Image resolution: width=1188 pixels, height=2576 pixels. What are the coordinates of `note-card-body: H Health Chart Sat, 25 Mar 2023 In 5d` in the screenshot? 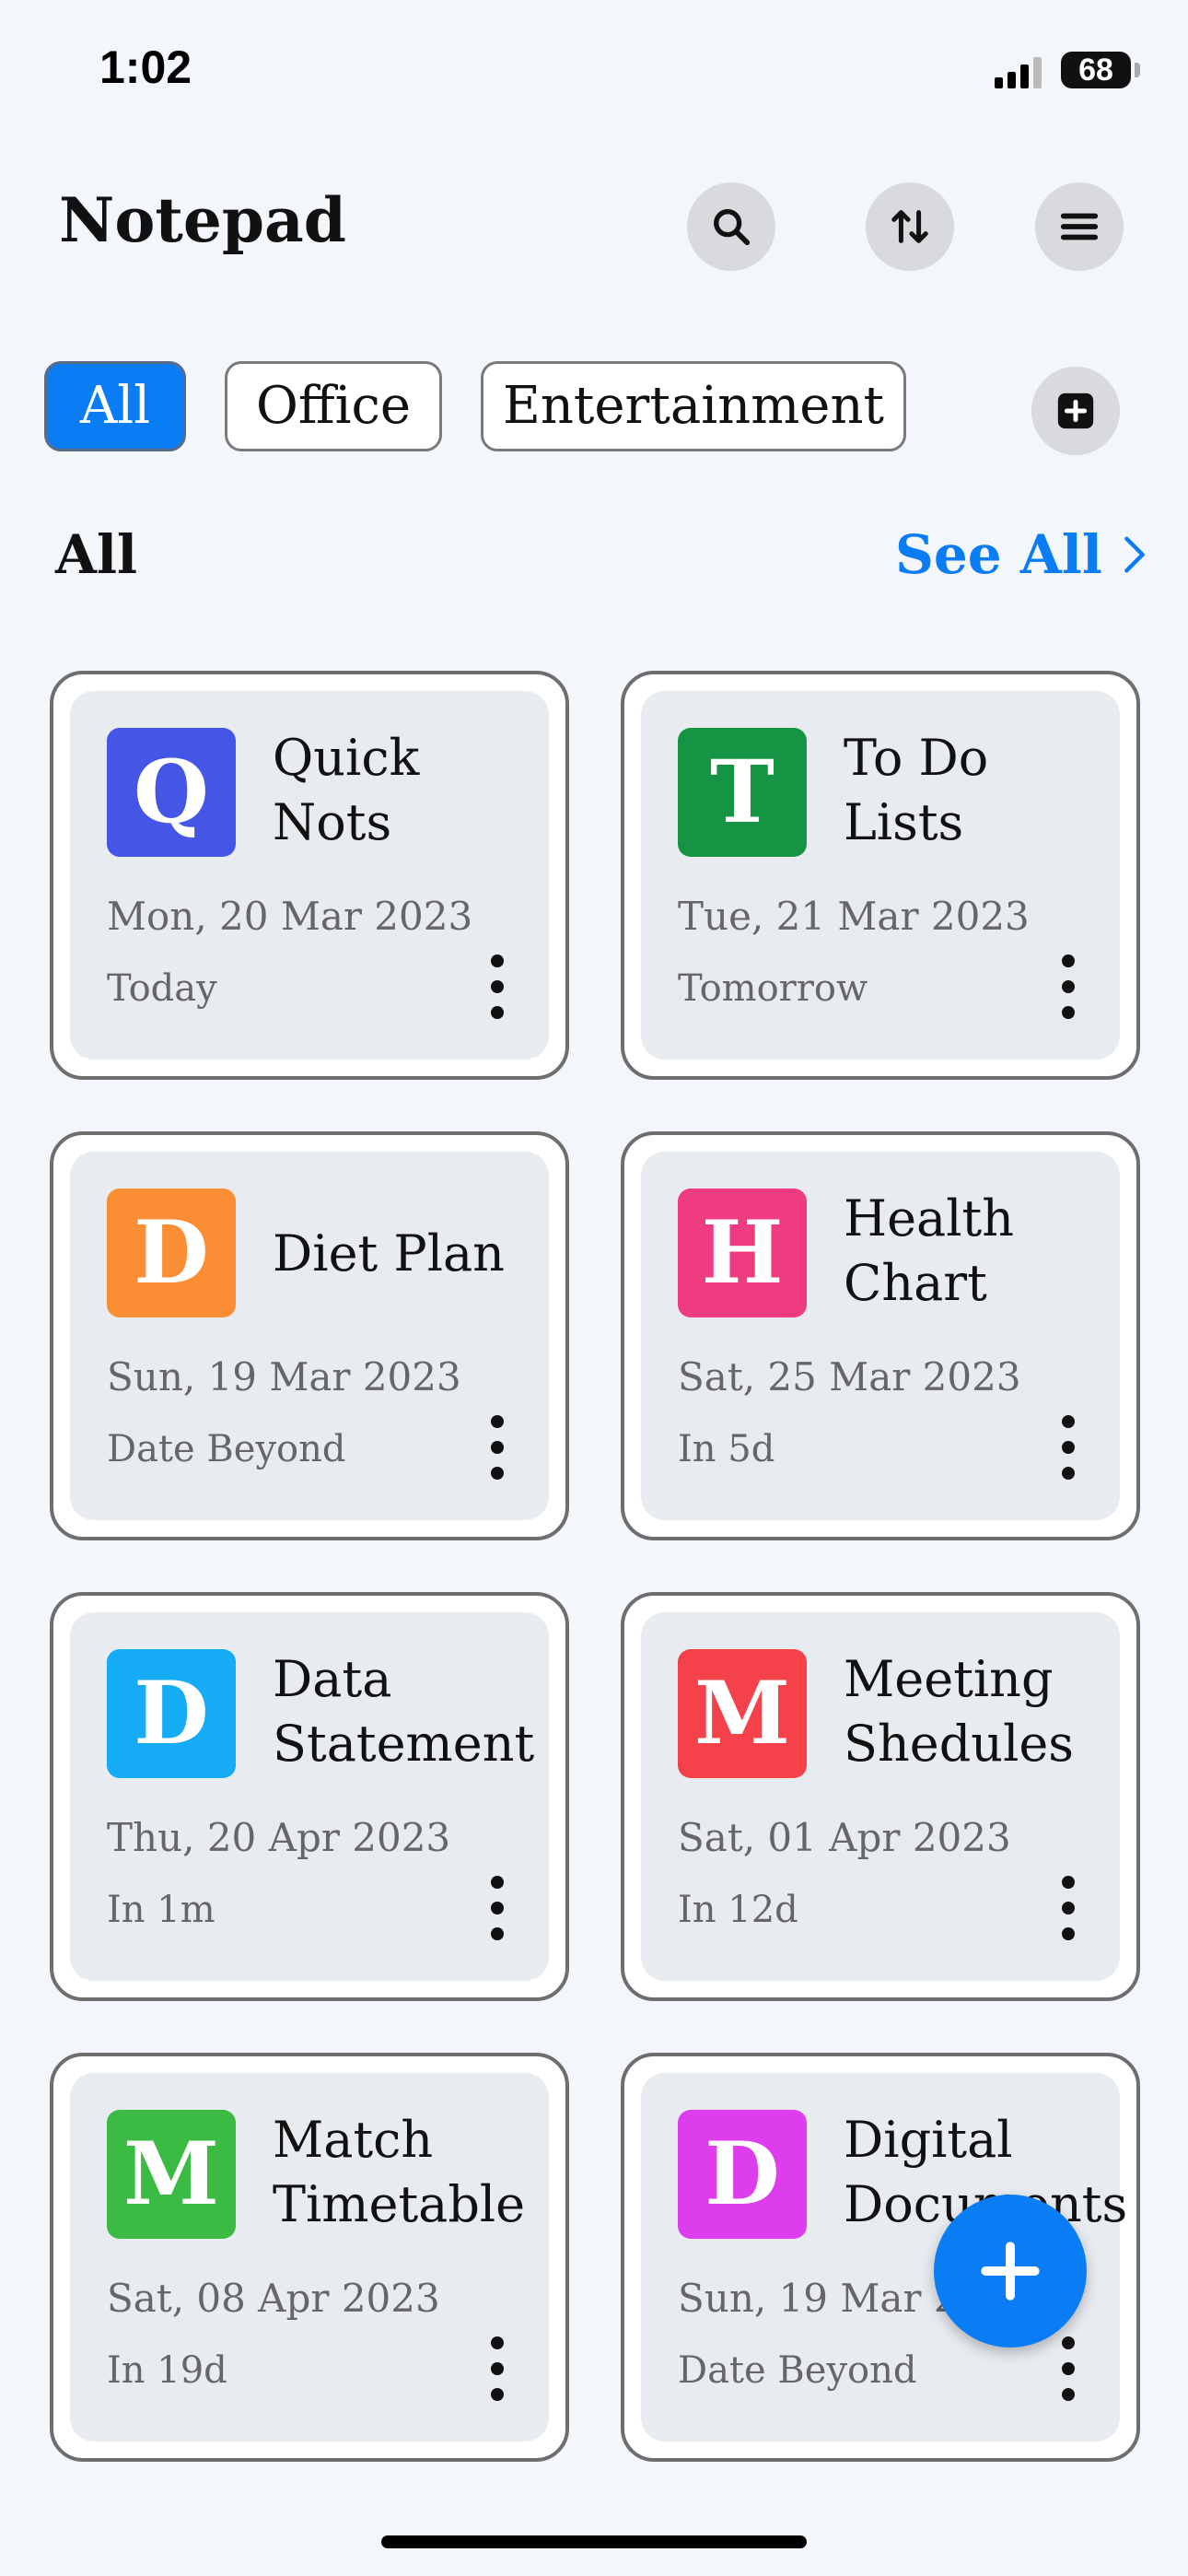 It's located at (880, 1336).